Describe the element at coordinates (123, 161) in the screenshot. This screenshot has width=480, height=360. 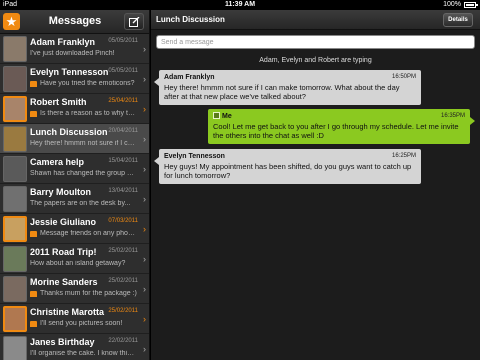
I see `conversation-date: 15/04/2011` at that location.